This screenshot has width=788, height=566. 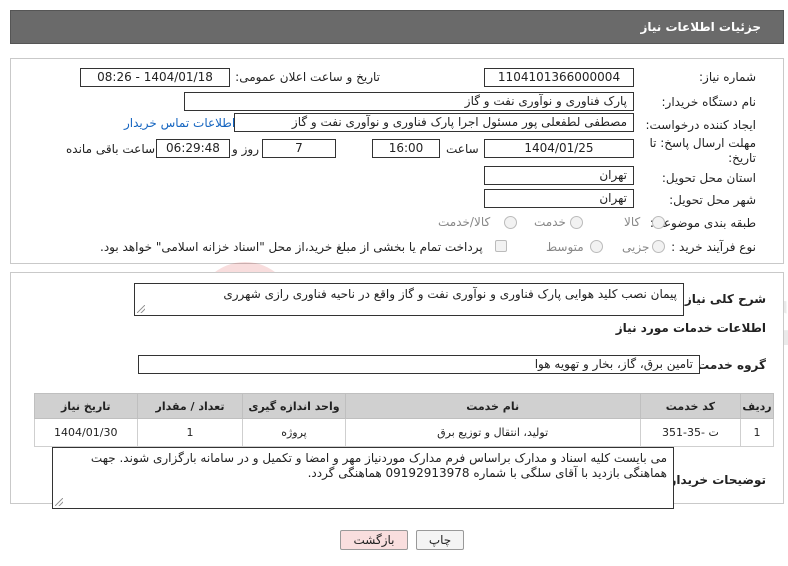 I want to click on buyer-name-label: نام دستگاه خریدار:, so click(x=709, y=102).